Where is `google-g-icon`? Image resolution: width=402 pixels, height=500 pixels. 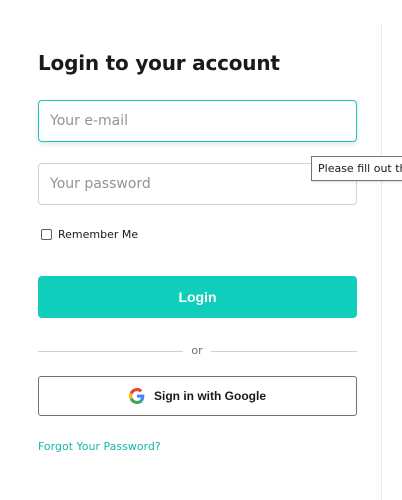
google-g-icon is located at coordinates (137, 396).